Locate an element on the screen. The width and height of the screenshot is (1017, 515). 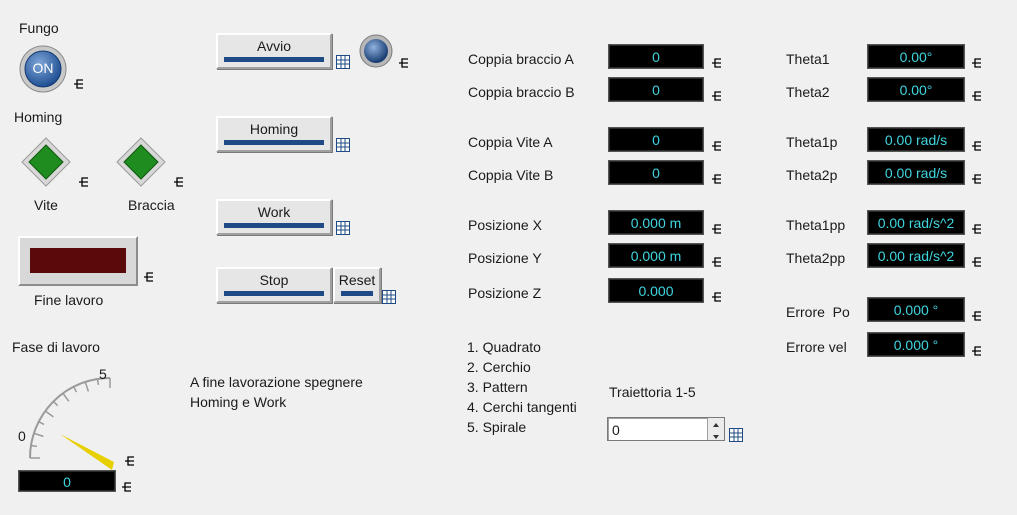
work-button: Work is located at coordinates (274, 217).